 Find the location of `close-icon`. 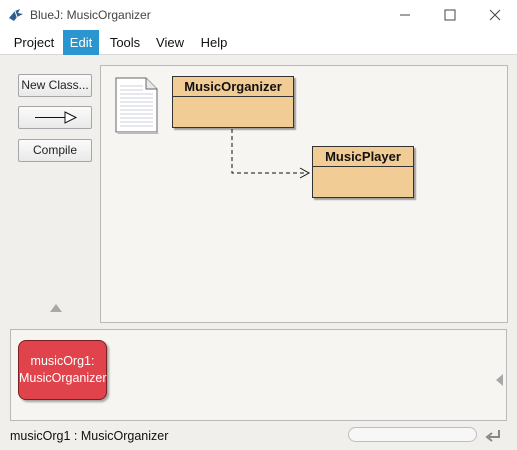

close-icon is located at coordinates (495, 15).